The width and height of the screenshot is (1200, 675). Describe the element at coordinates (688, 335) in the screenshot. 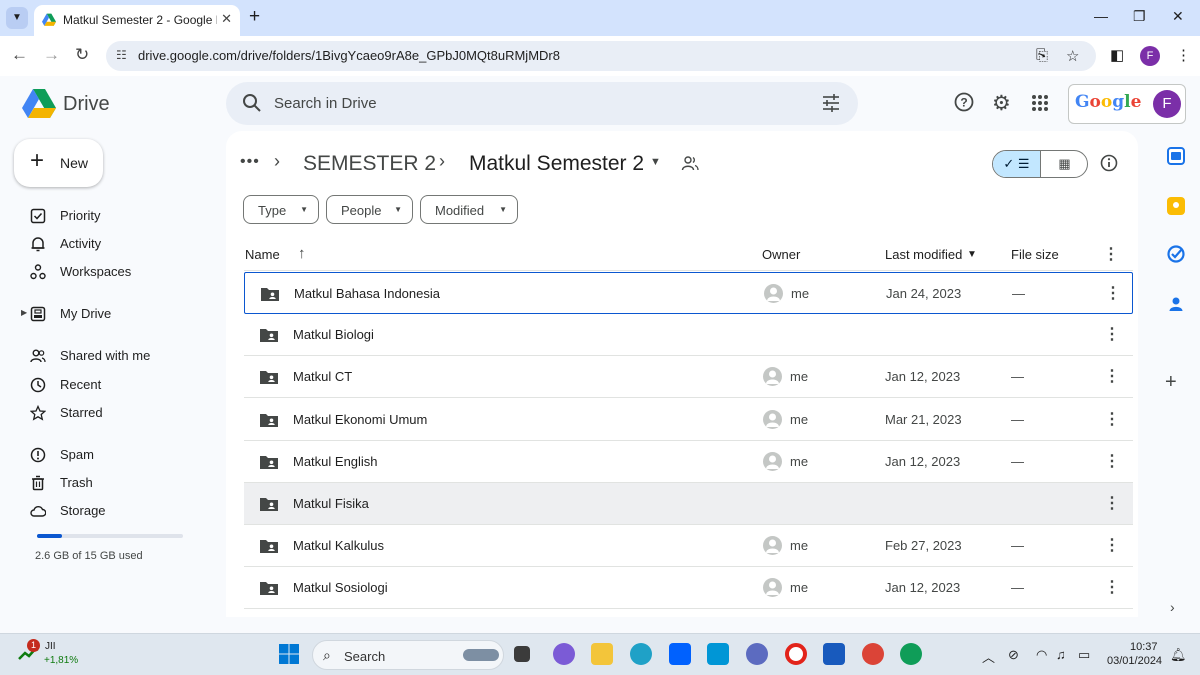

I see `table-row: Matkul Biologi ⋮` at that location.